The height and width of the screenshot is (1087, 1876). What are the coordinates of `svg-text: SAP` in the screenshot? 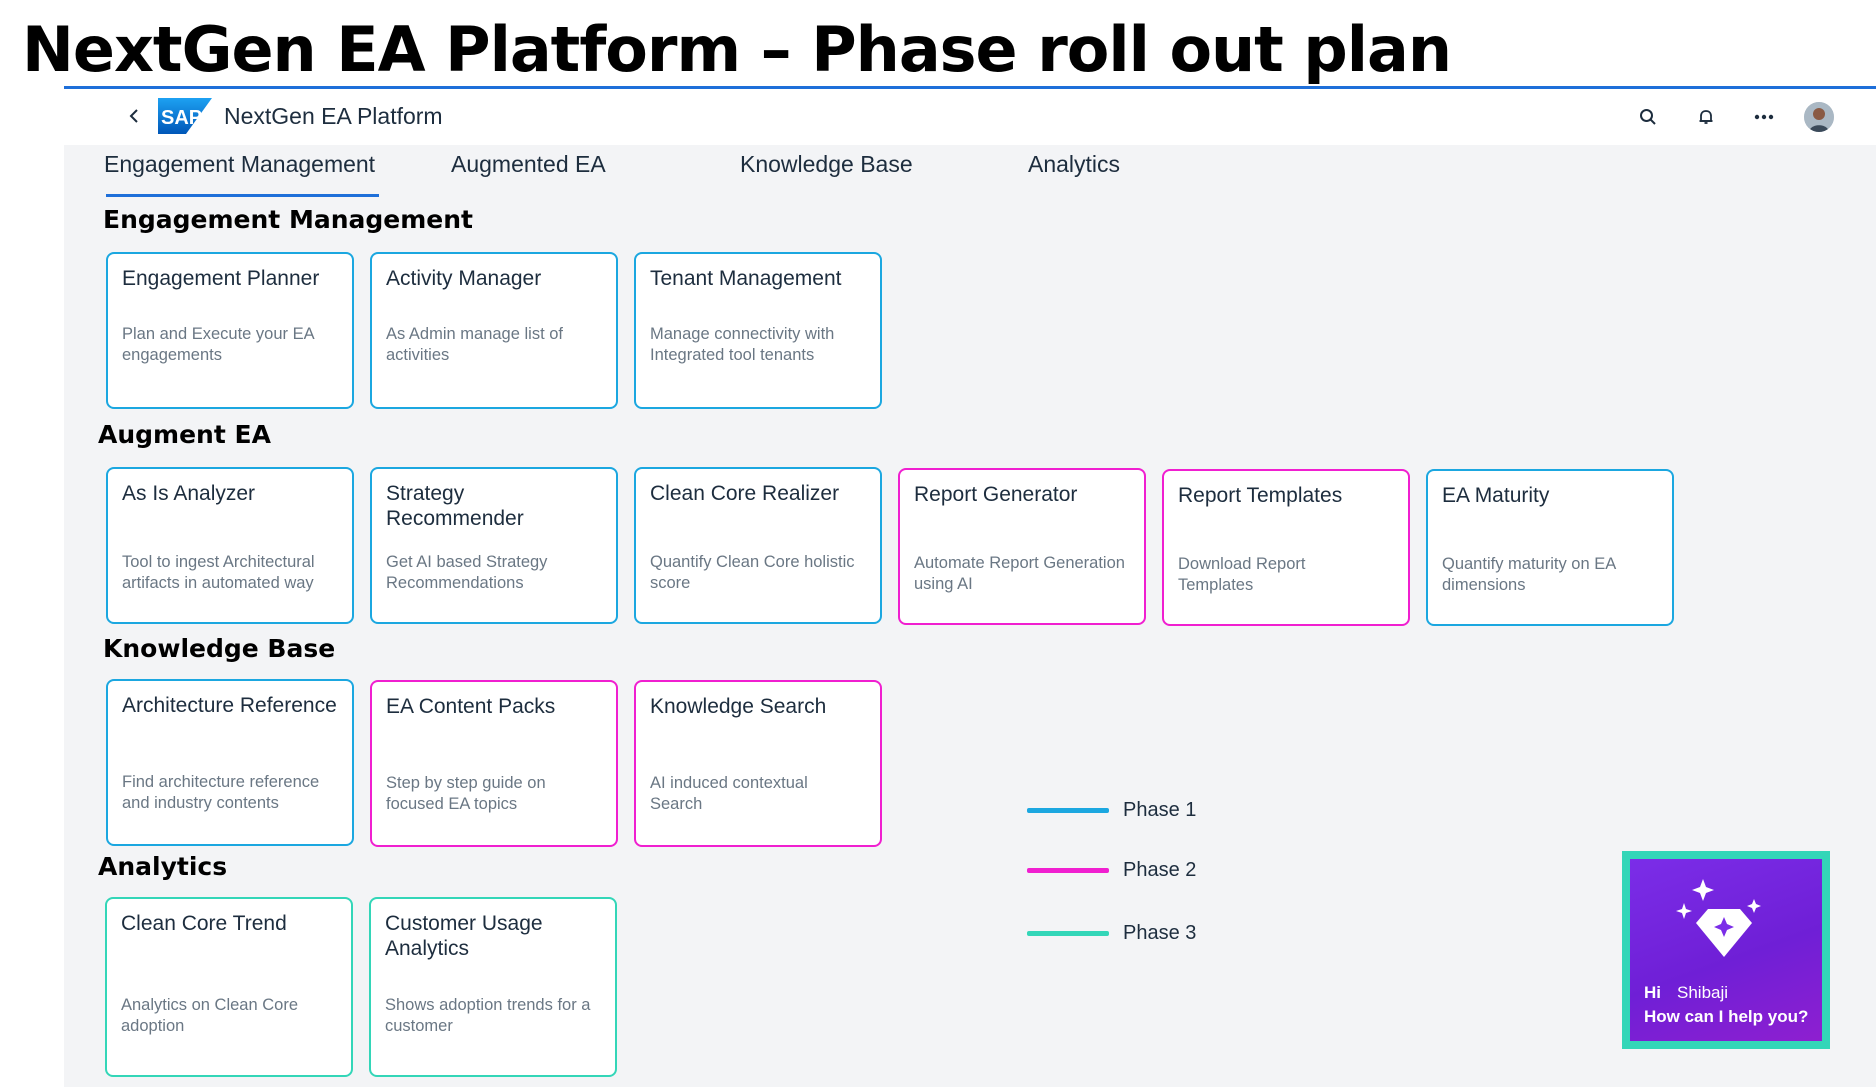 It's located at (181, 118).